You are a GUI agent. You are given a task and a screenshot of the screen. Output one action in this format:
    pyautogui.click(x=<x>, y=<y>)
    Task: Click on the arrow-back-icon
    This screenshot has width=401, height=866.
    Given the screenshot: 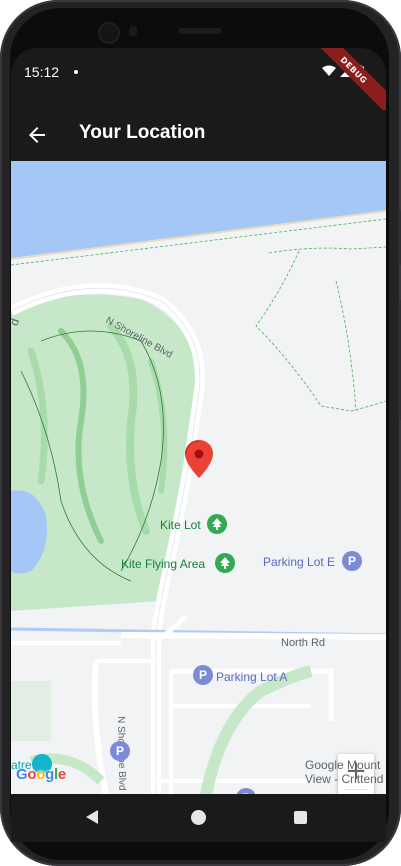 What is the action you would take?
    pyautogui.click(x=37, y=135)
    